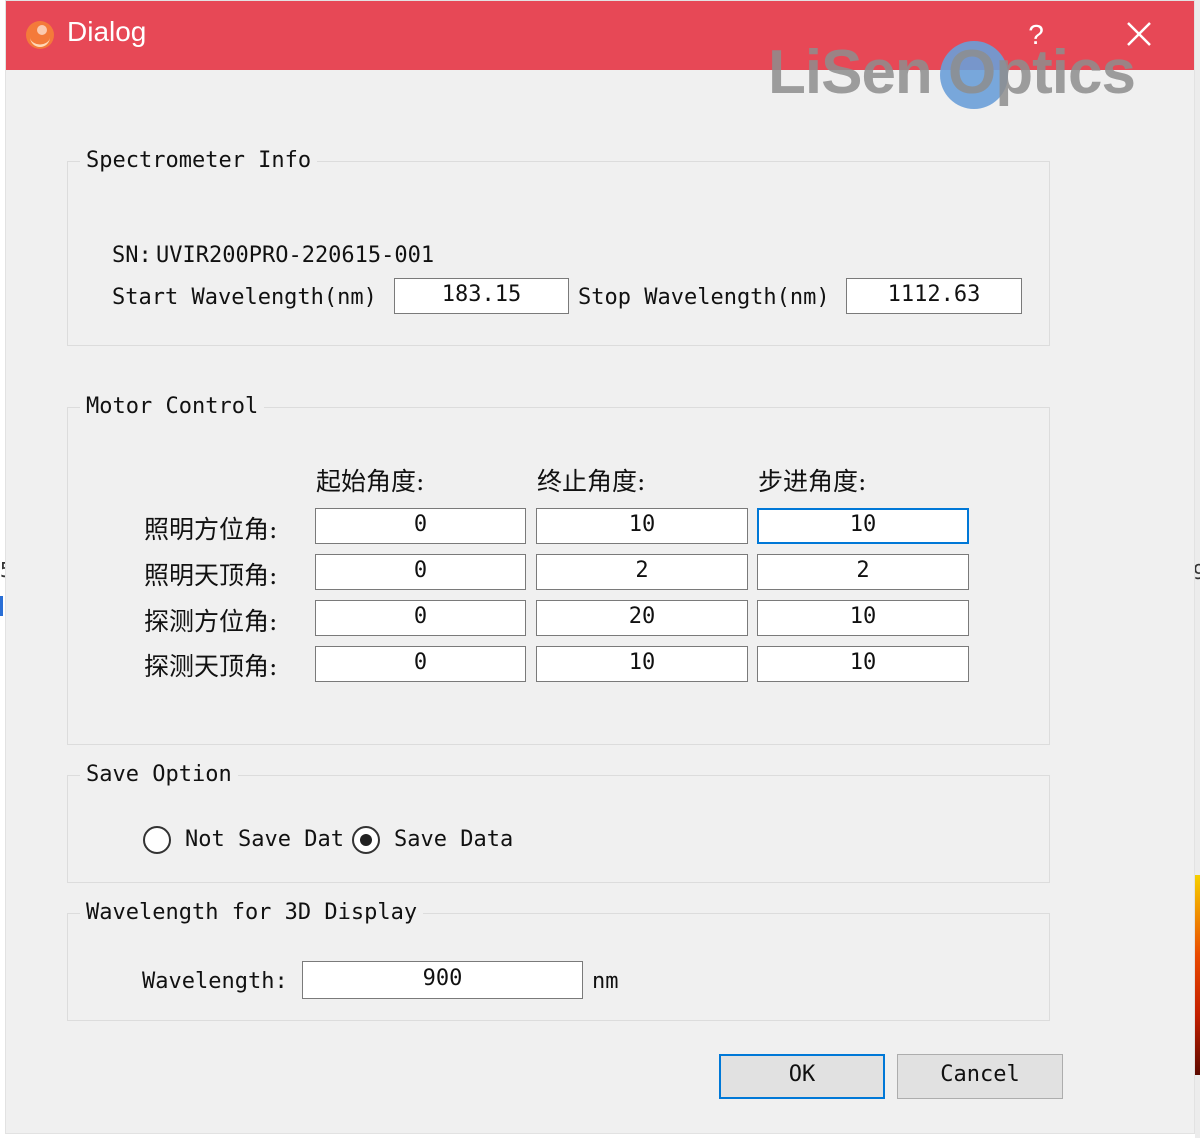 The width and height of the screenshot is (1200, 1138). I want to click on column-header-end-angle: 终止角度:, so click(591, 481).